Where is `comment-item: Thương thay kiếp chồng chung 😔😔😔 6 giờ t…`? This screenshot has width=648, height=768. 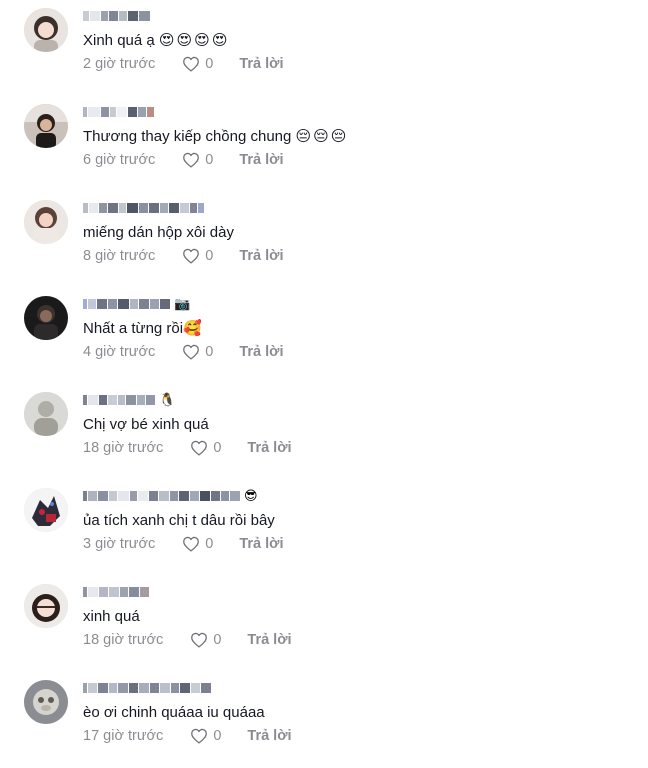 comment-item: Thương thay kiếp chồng chung 😔😔😔 6 giờ t… is located at coordinates (324, 144).